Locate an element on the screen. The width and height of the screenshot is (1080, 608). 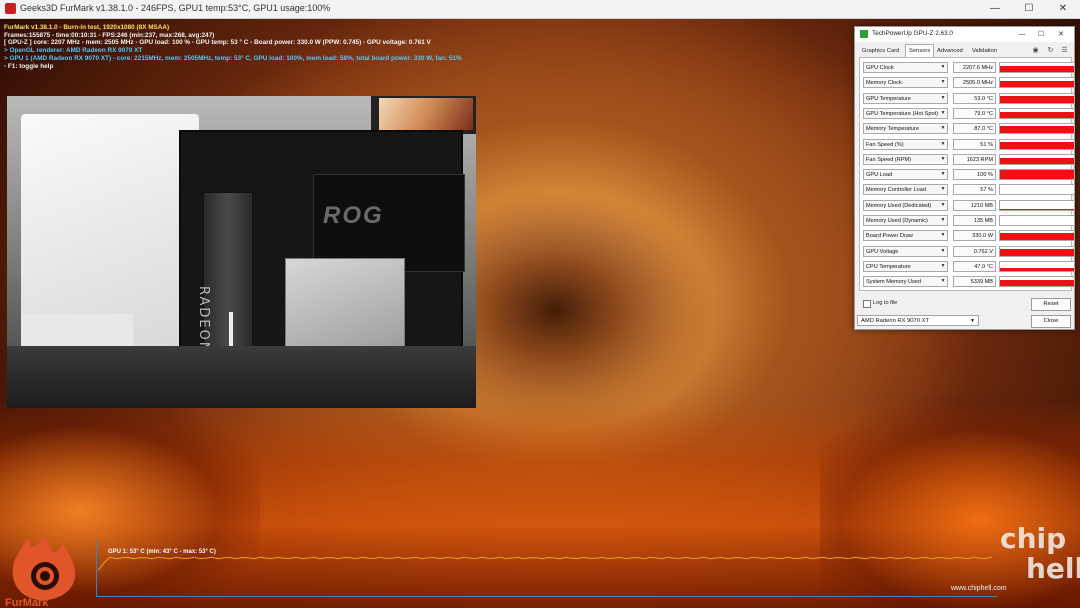
gpu-temperature-graph: GPU 1: 53° C (min: 43° C - max: 53° C) is located at coordinates (546, 568).